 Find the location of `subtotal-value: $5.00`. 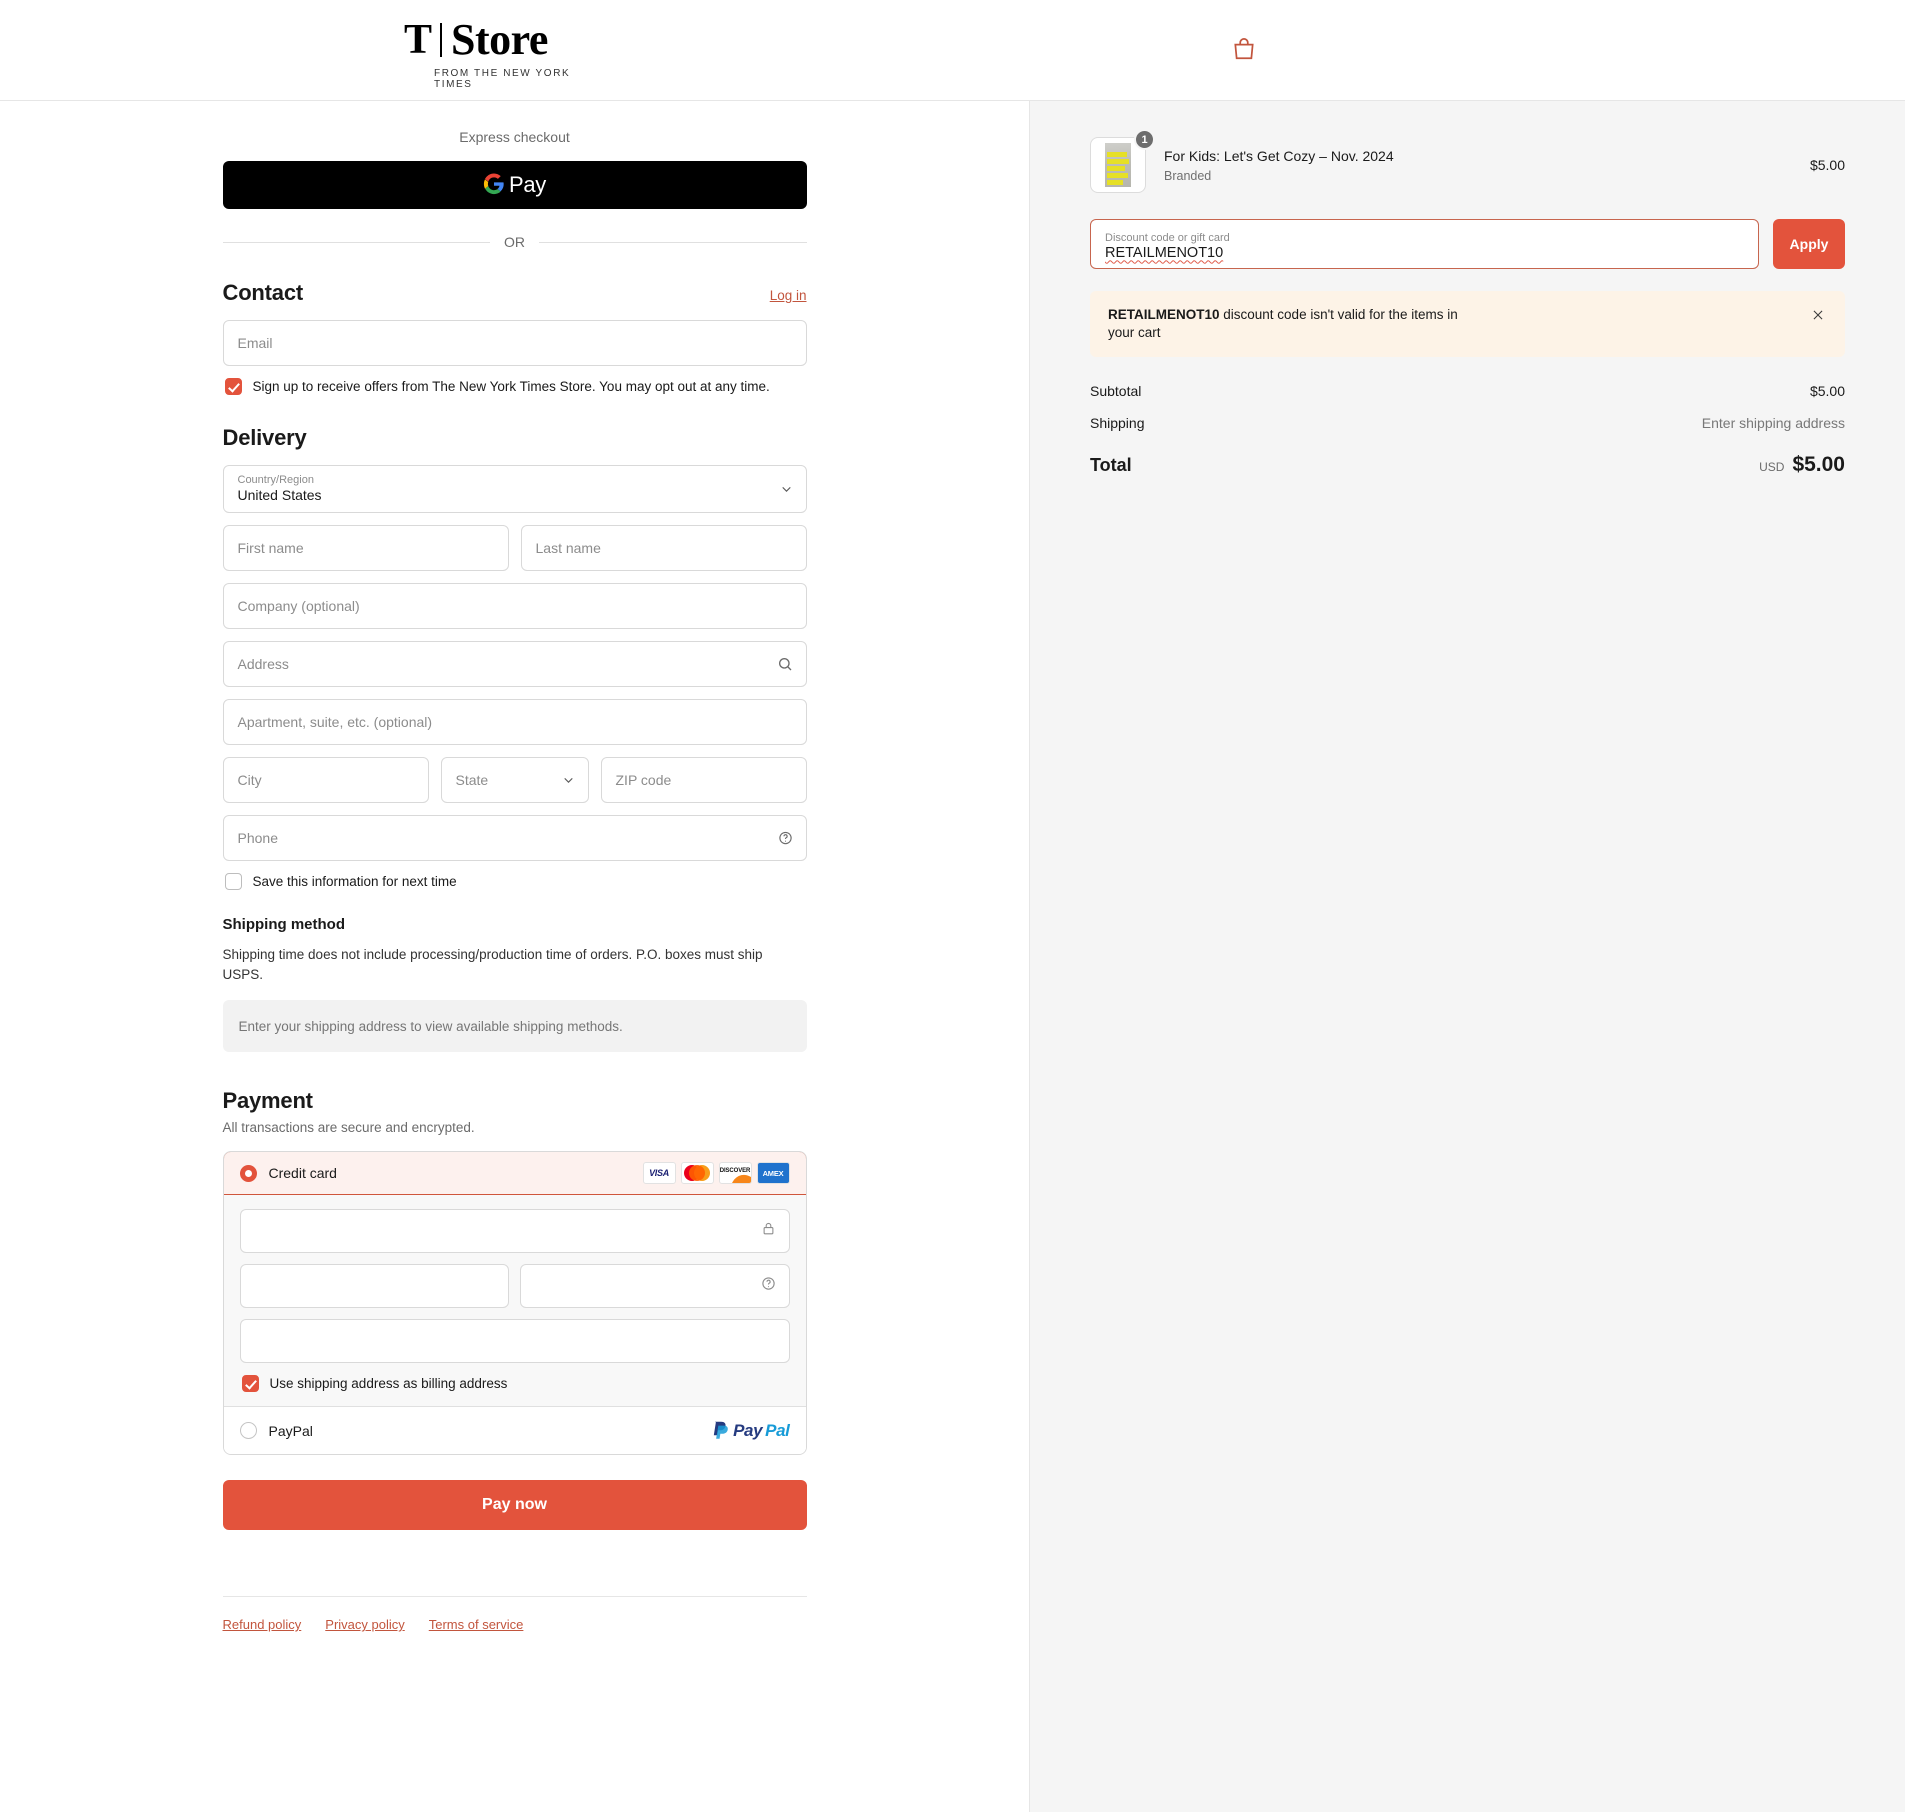

subtotal-value: $5.00 is located at coordinates (1827, 391).